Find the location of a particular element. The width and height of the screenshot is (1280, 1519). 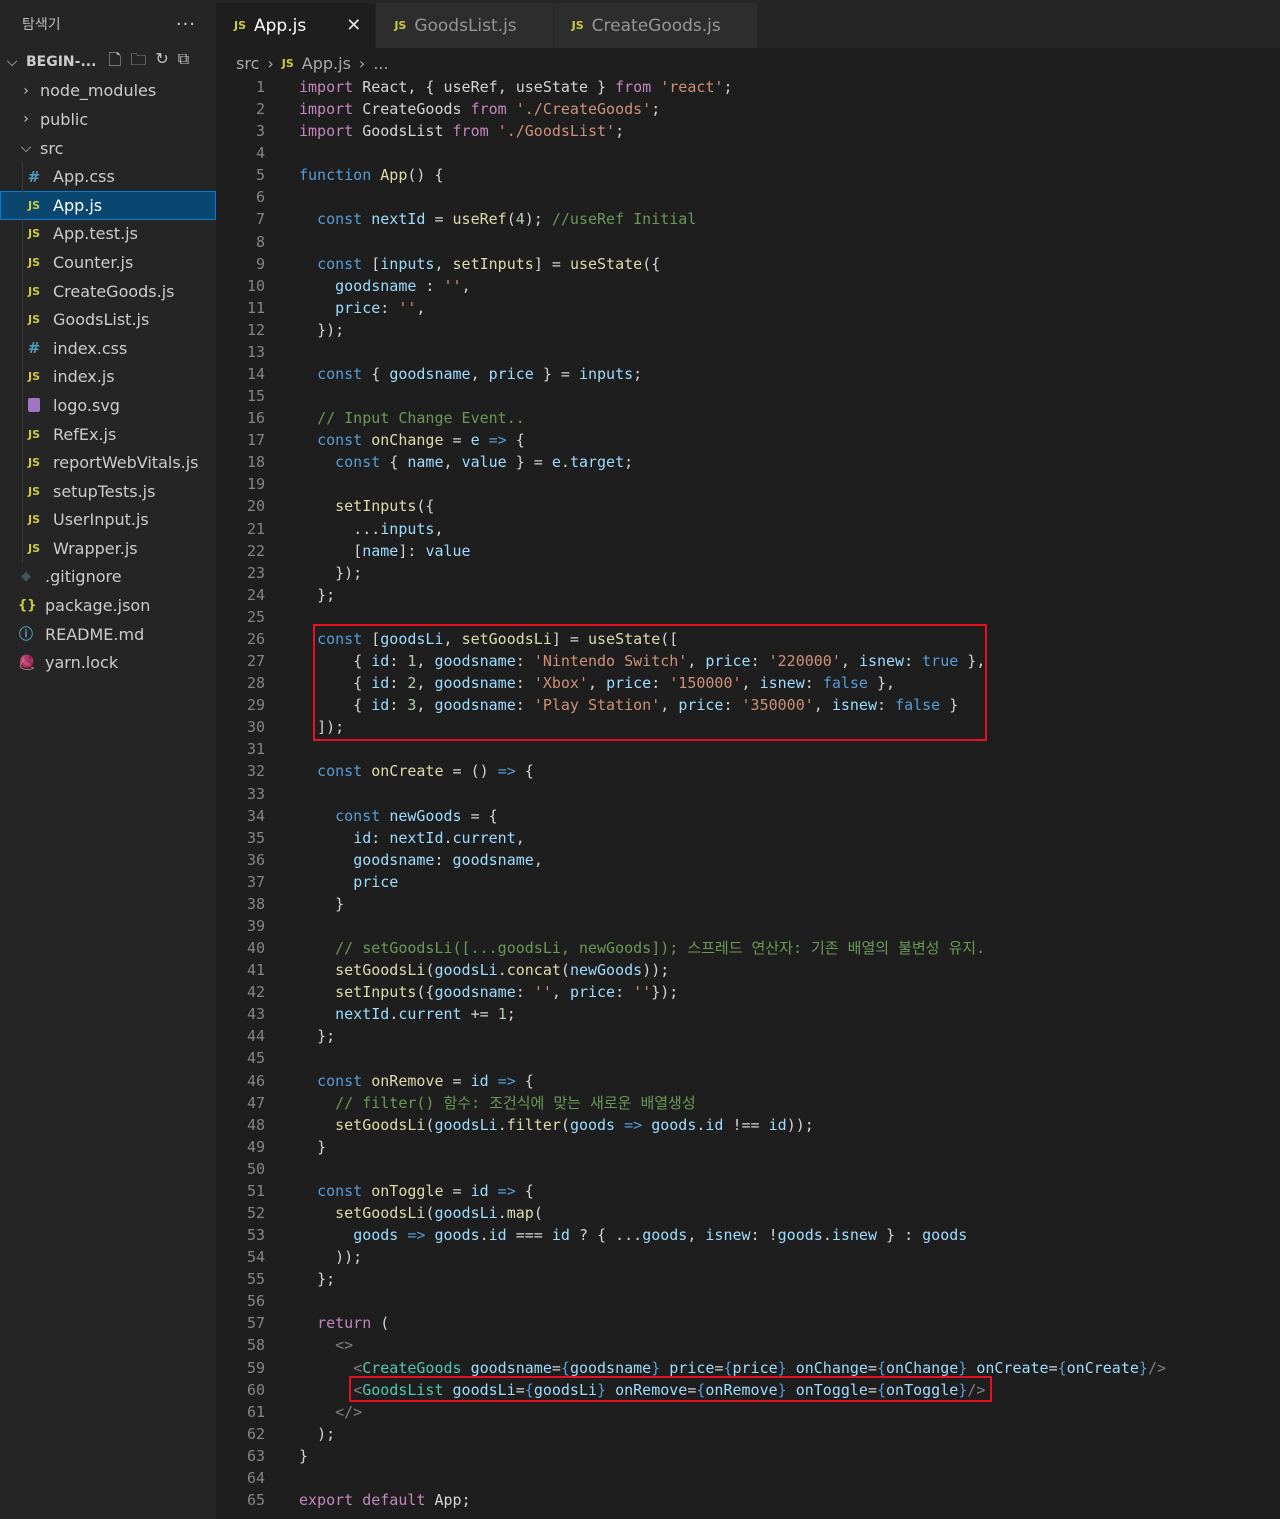

code-token: const is located at coordinates (344, 263).